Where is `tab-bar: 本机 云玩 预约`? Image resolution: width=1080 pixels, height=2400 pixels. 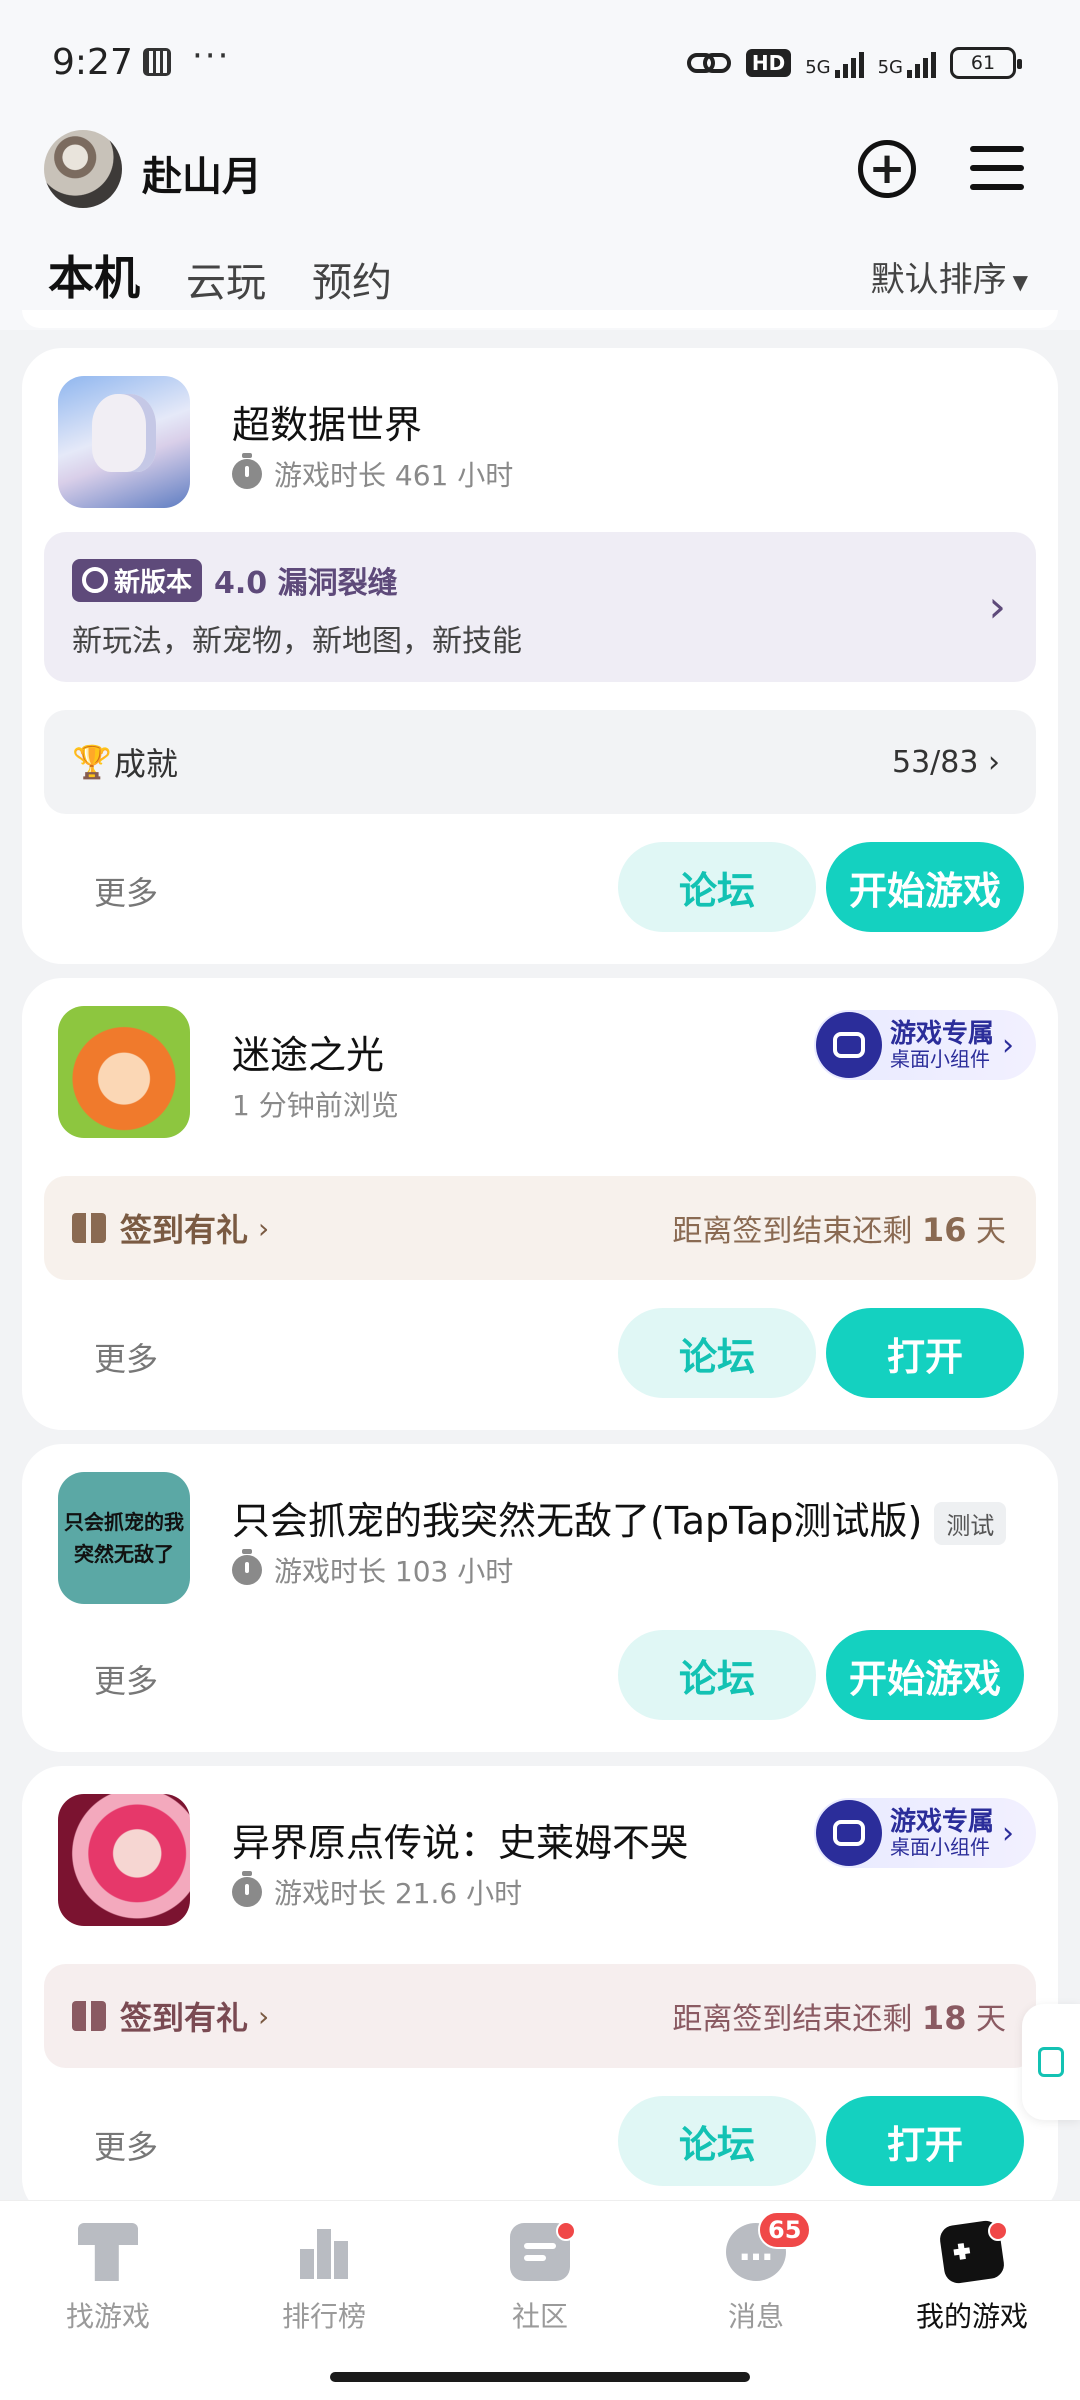 tab-bar: 本机 云玩 预约 is located at coordinates (220, 275).